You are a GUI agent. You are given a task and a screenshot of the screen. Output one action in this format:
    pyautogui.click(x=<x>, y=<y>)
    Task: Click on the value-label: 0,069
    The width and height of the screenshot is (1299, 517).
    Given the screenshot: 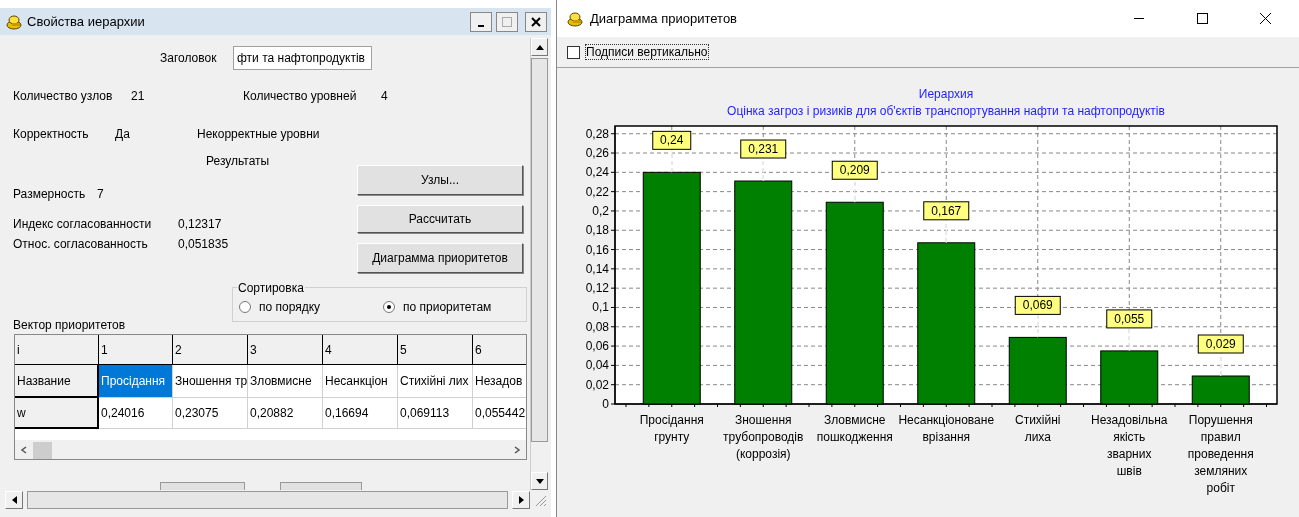 What is the action you would take?
    pyautogui.click(x=1037, y=305)
    